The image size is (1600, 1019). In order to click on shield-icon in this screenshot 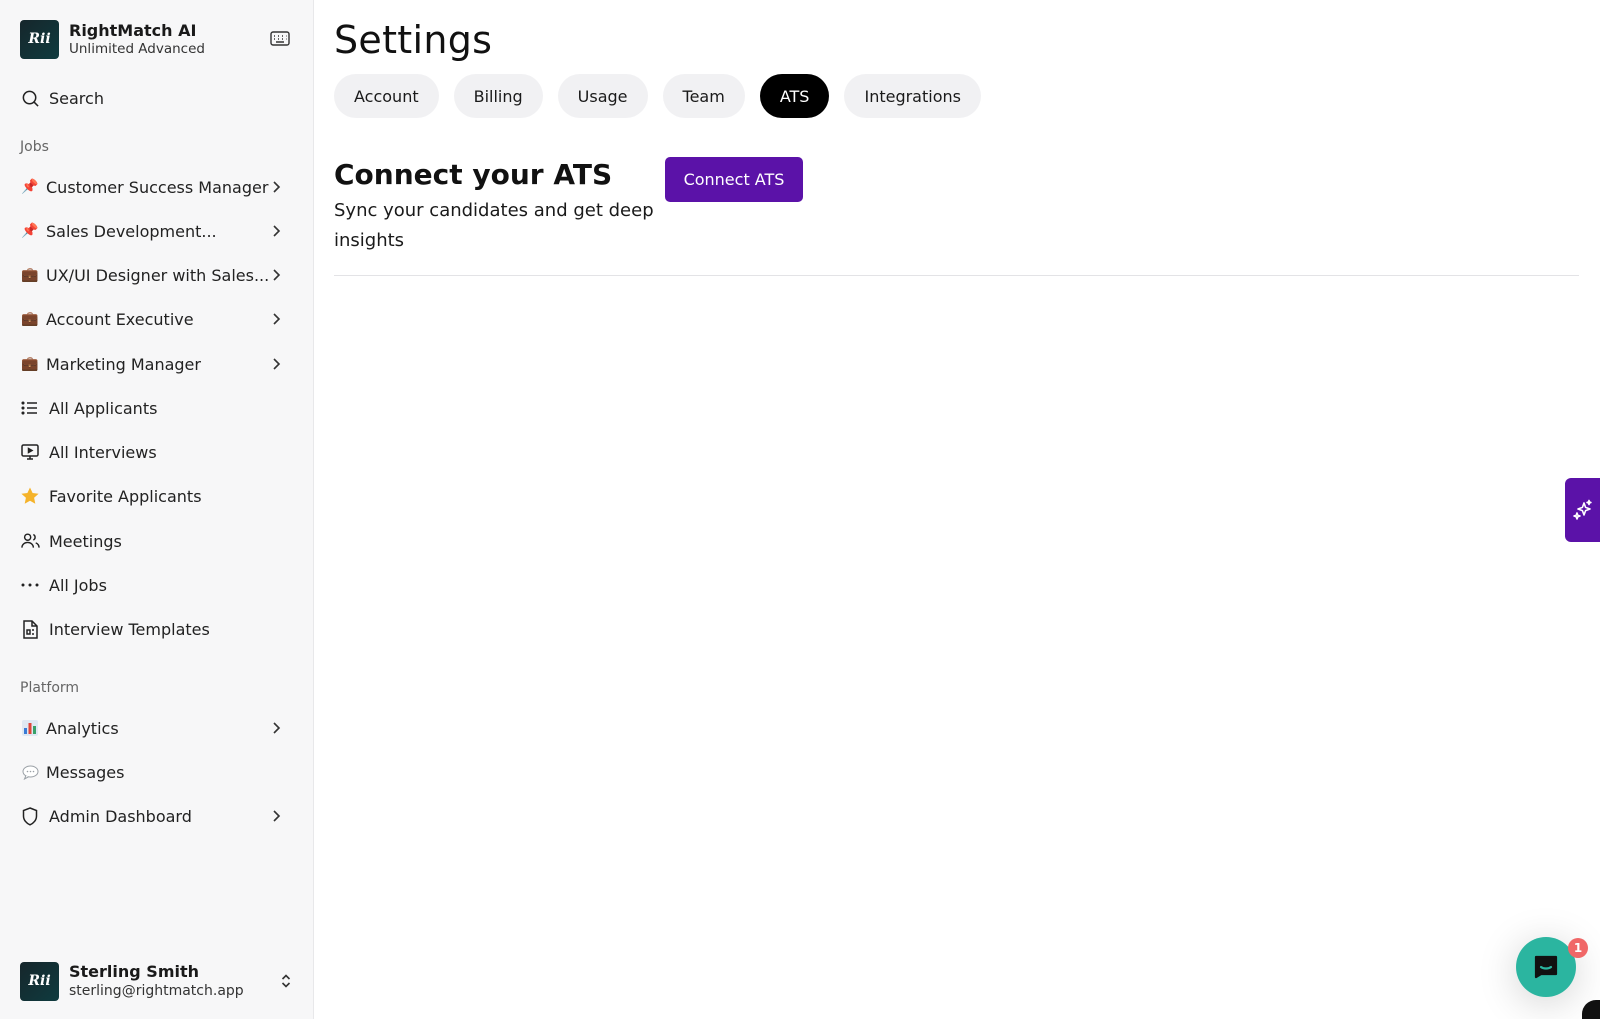, I will do `click(30, 816)`.